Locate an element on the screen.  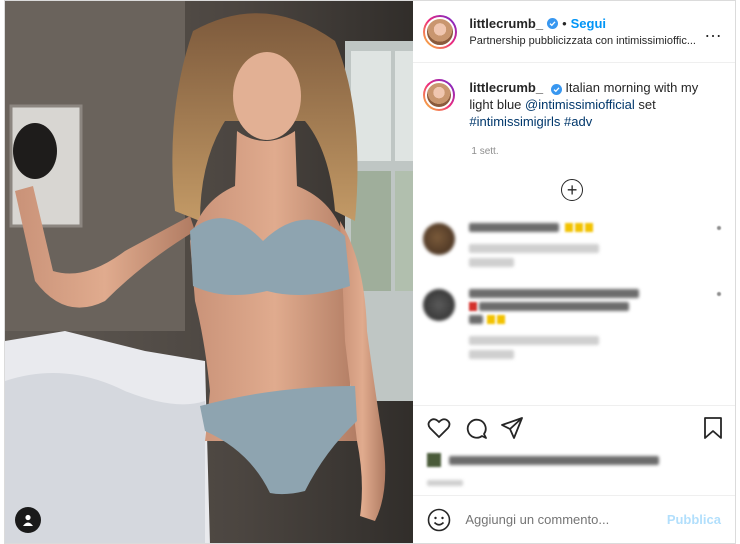
caption-mention: @intimissimiofficial is located at coordinates (580, 104).